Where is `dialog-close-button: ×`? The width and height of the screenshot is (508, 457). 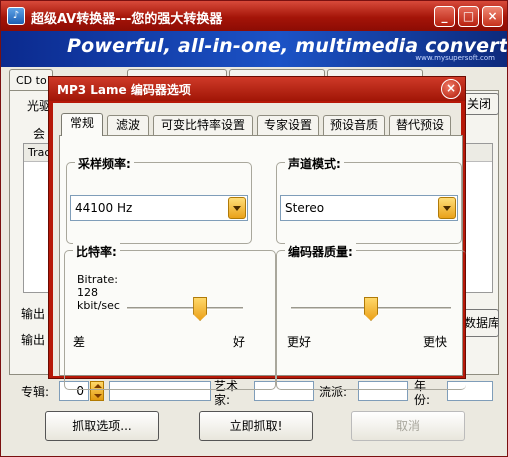
dialog-close-button: × is located at coordinates (451, 89).